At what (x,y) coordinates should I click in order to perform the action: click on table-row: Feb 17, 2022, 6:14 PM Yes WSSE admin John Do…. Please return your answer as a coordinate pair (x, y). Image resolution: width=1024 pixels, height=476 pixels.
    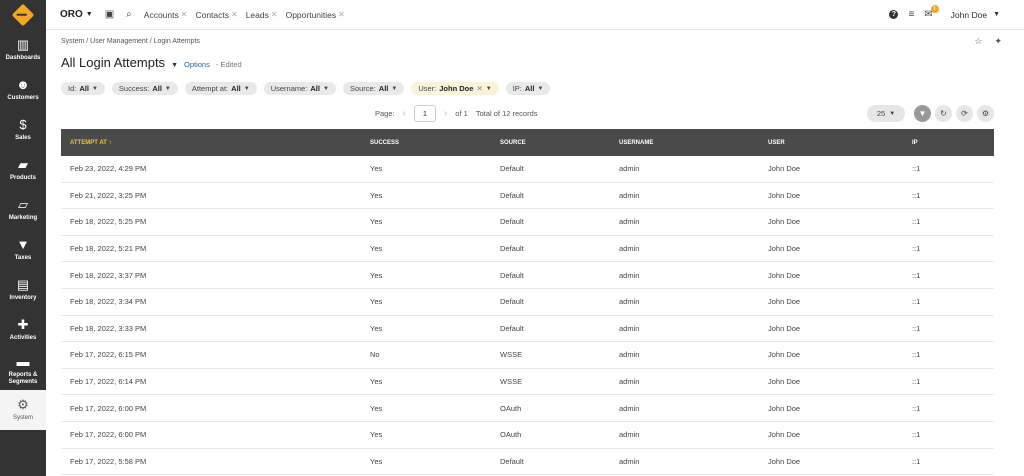
    Looking at the image, I should click on (527, 382).